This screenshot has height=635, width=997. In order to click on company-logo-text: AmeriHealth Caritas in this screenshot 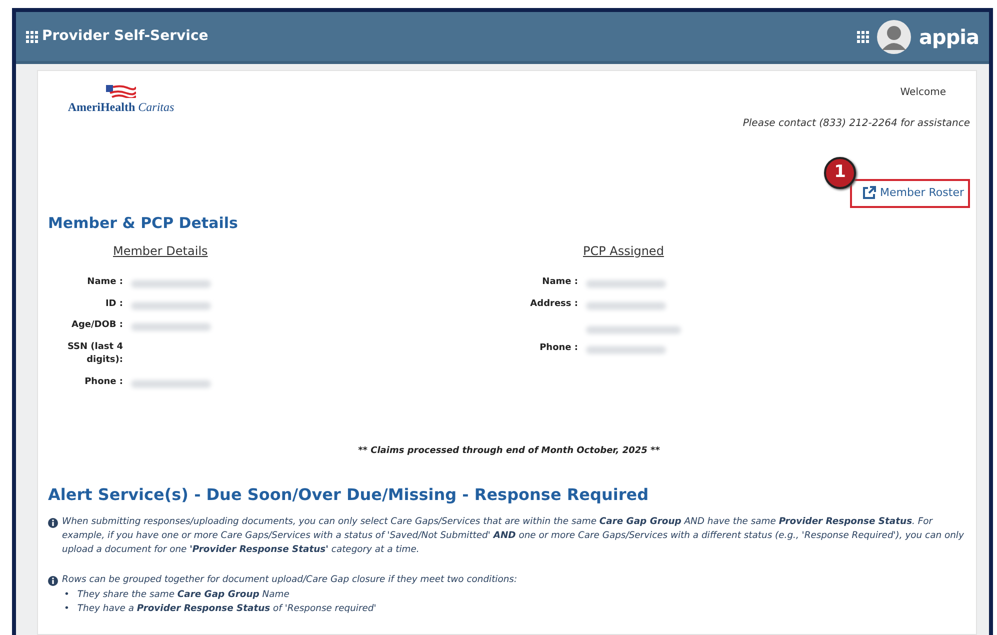, I will do `click(121, 107)`.